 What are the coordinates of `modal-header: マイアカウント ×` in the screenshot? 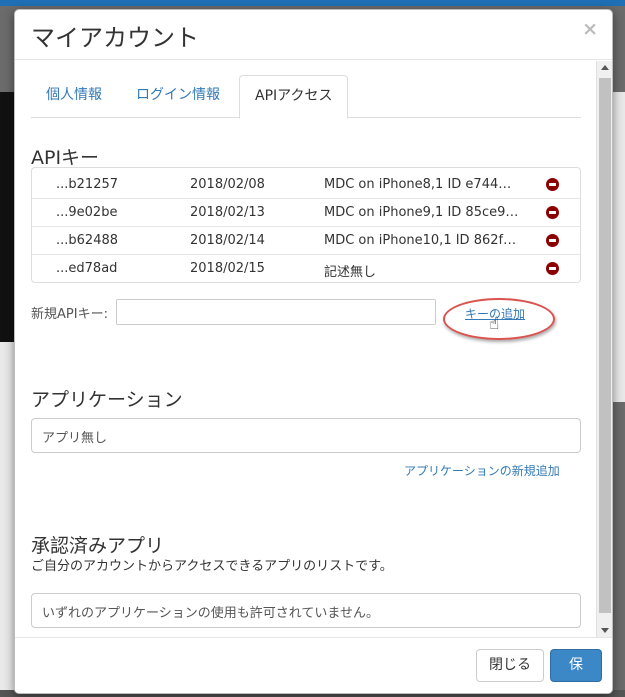 It's located at (313, 35).